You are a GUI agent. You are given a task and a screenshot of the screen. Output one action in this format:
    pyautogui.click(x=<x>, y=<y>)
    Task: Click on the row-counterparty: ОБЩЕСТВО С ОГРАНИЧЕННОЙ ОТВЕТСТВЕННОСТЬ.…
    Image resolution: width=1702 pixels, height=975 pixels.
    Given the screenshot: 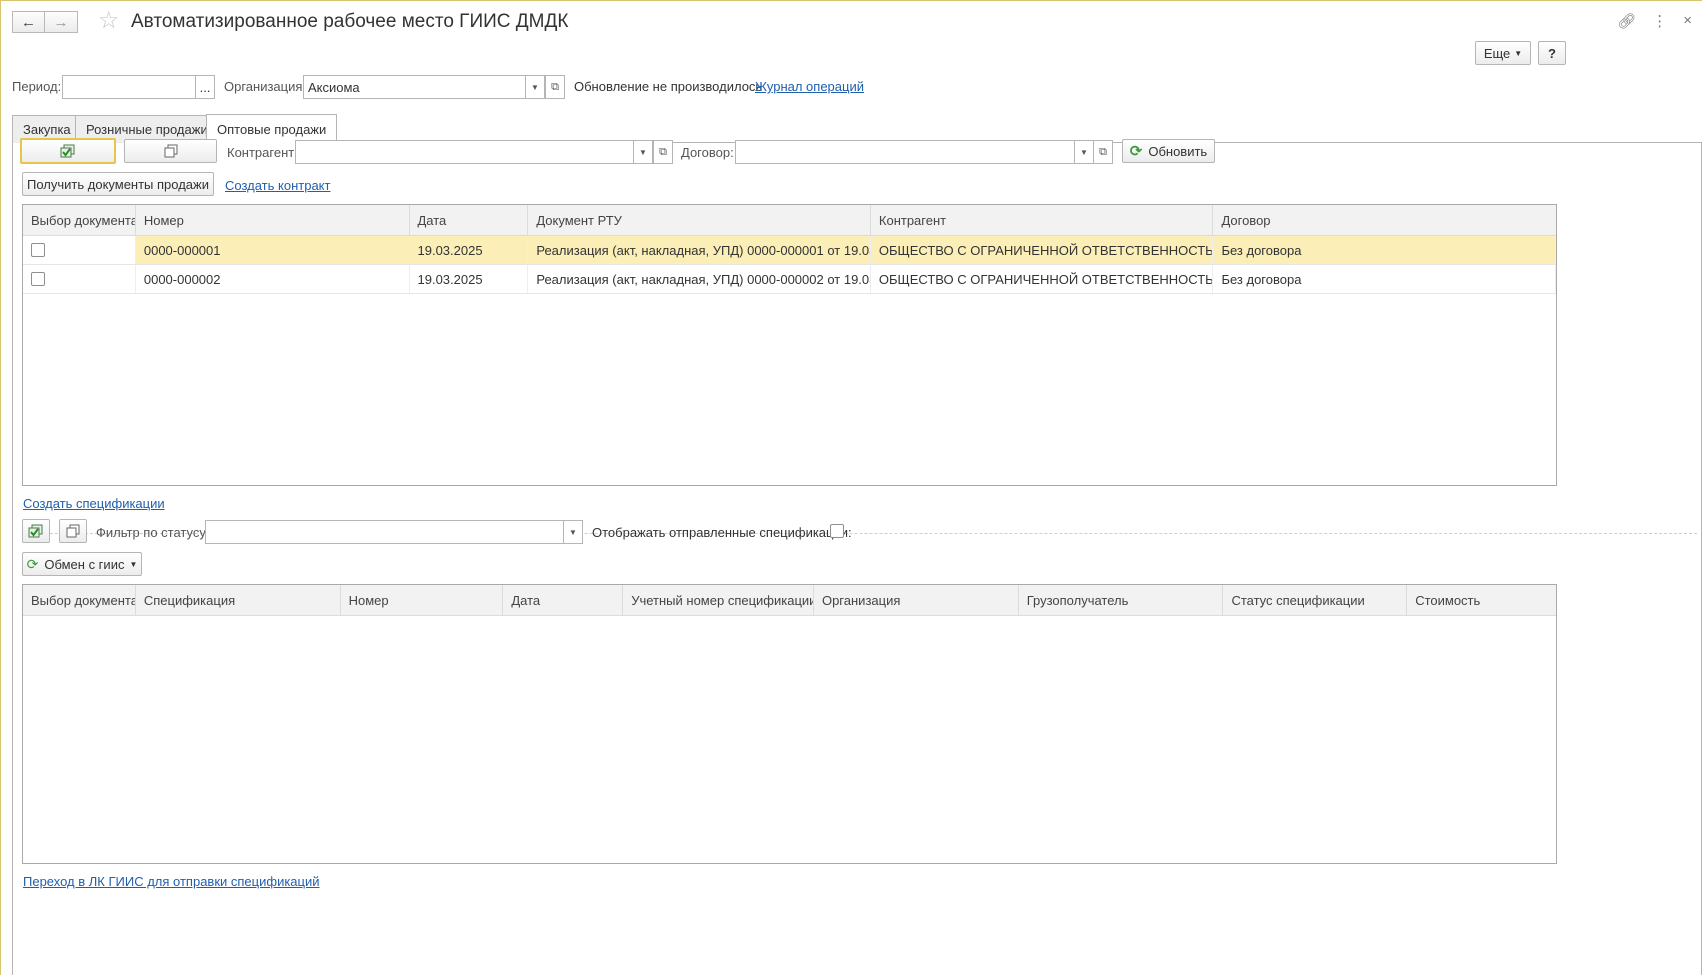 What is the action you would take?
    pyautogui.click(x=1042, y=250)
    